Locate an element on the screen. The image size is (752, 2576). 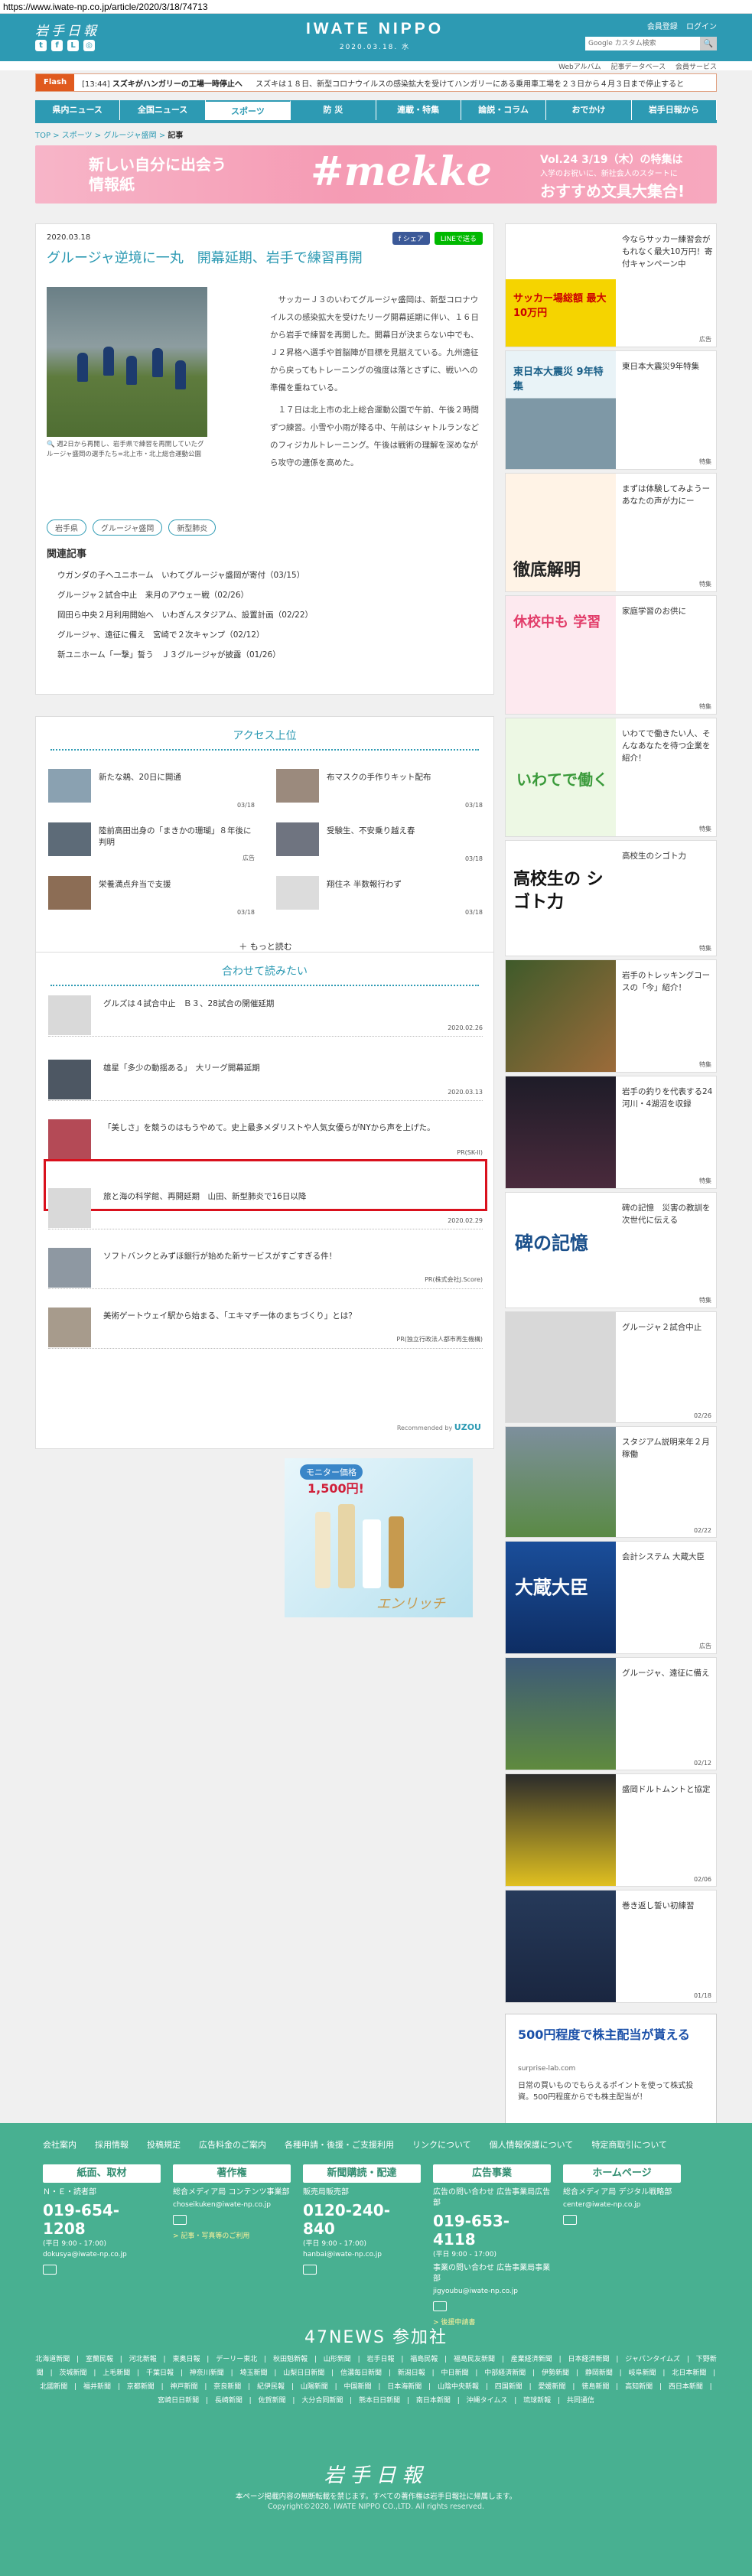
sidebar-item: 徹底解明 まずは体験してみようーあなたの声が力にー 特集 is located at coordinates (611, 533).